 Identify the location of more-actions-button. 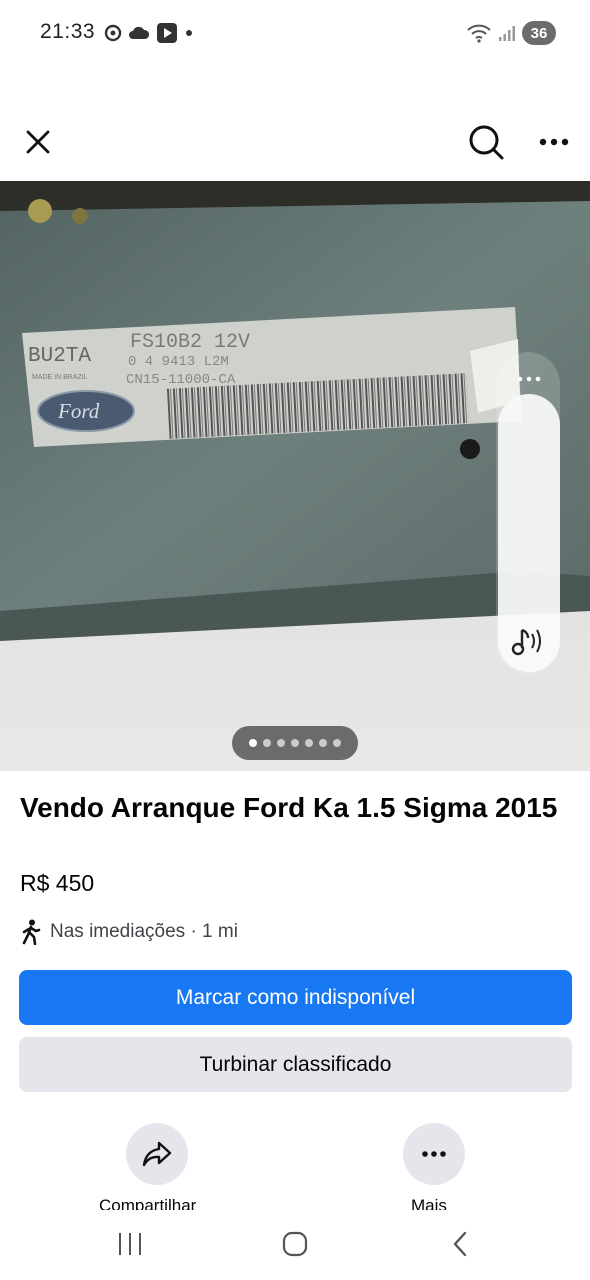
(434, 1154).